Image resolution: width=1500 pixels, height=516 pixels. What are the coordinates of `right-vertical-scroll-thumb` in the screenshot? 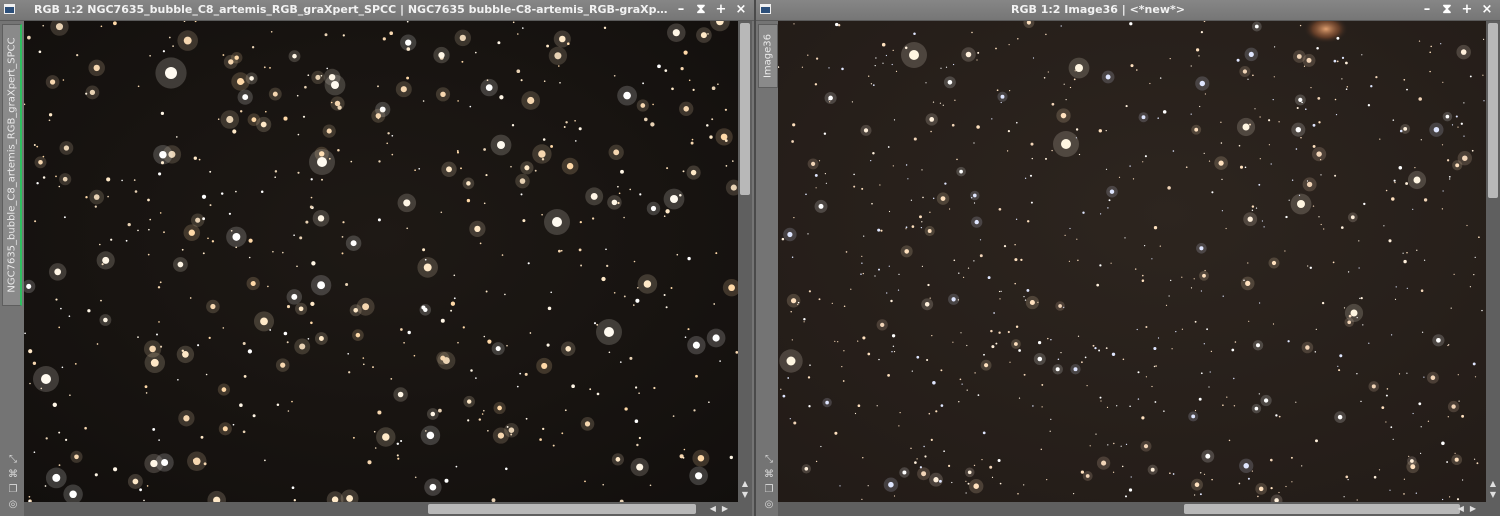 It's located at (1493, 110).